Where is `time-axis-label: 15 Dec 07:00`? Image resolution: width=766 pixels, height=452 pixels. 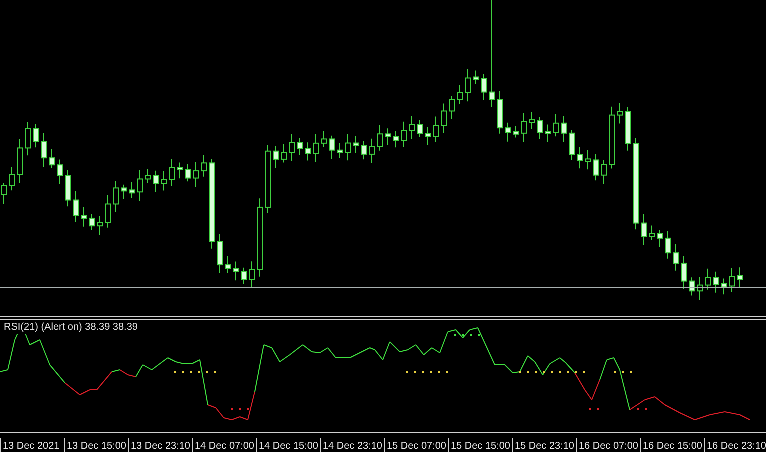 time-axis-label: 15 Dec 07:00 is located at coordinates (415, 445).